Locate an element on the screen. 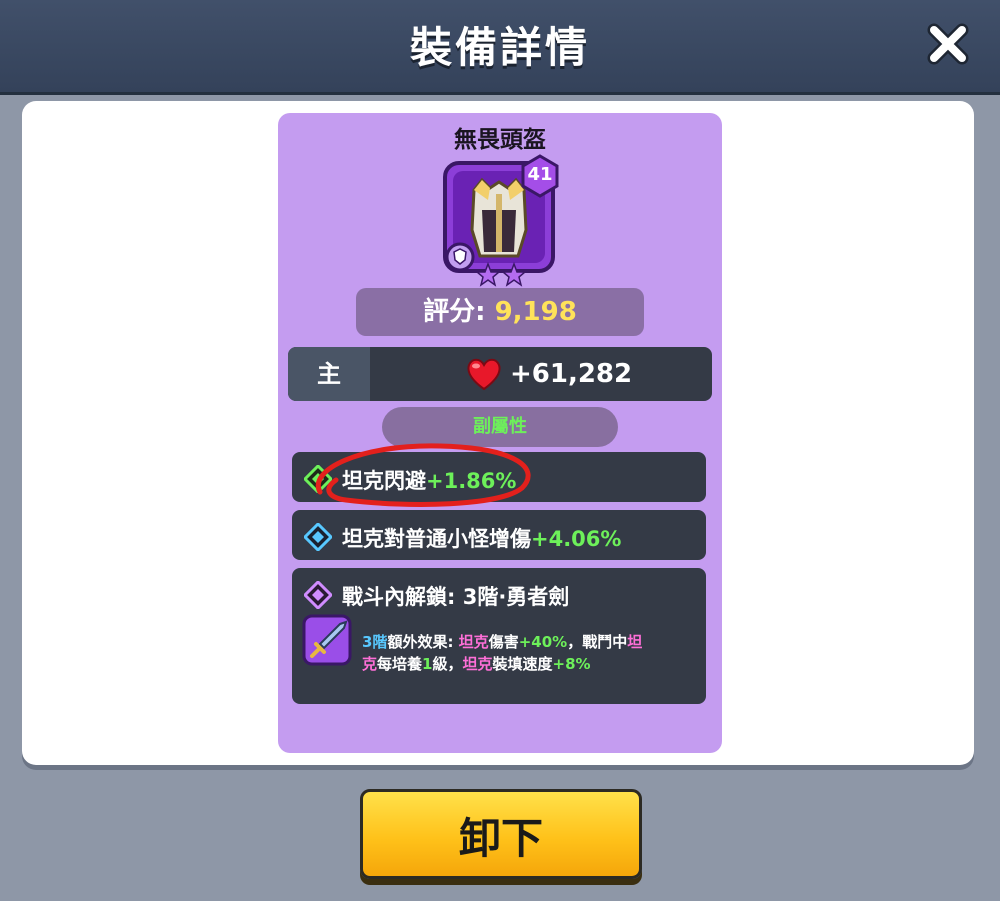  sub-stat-name: 坦克閃避 is located at coordinates (384, 481).